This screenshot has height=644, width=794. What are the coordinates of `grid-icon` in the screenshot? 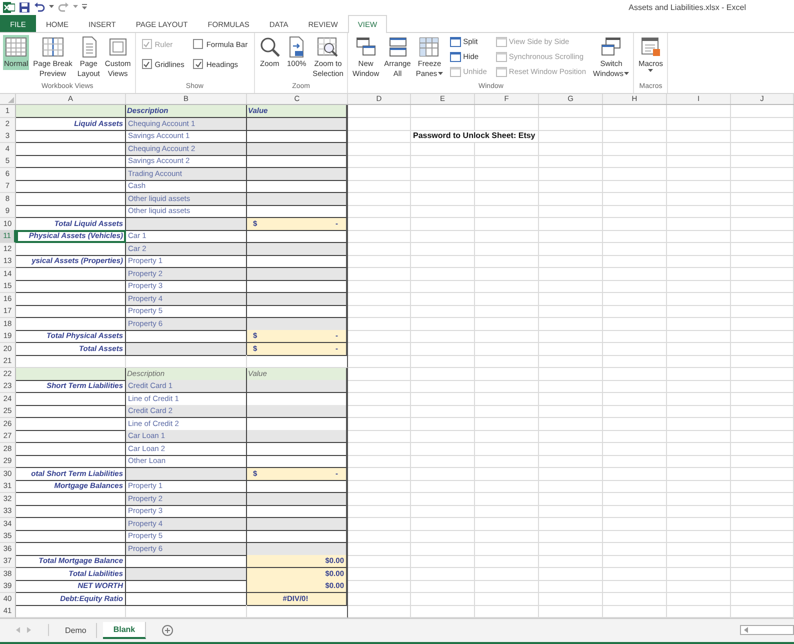 It's located at (16, 47).